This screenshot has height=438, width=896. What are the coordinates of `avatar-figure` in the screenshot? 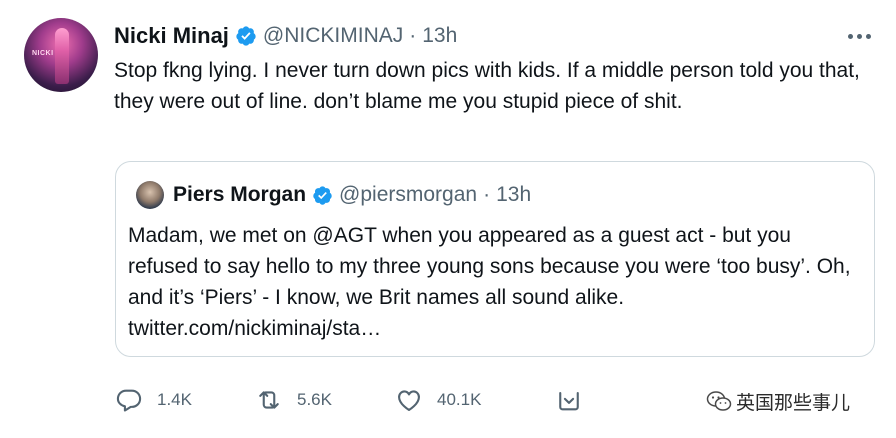 It's located at (62, 56).